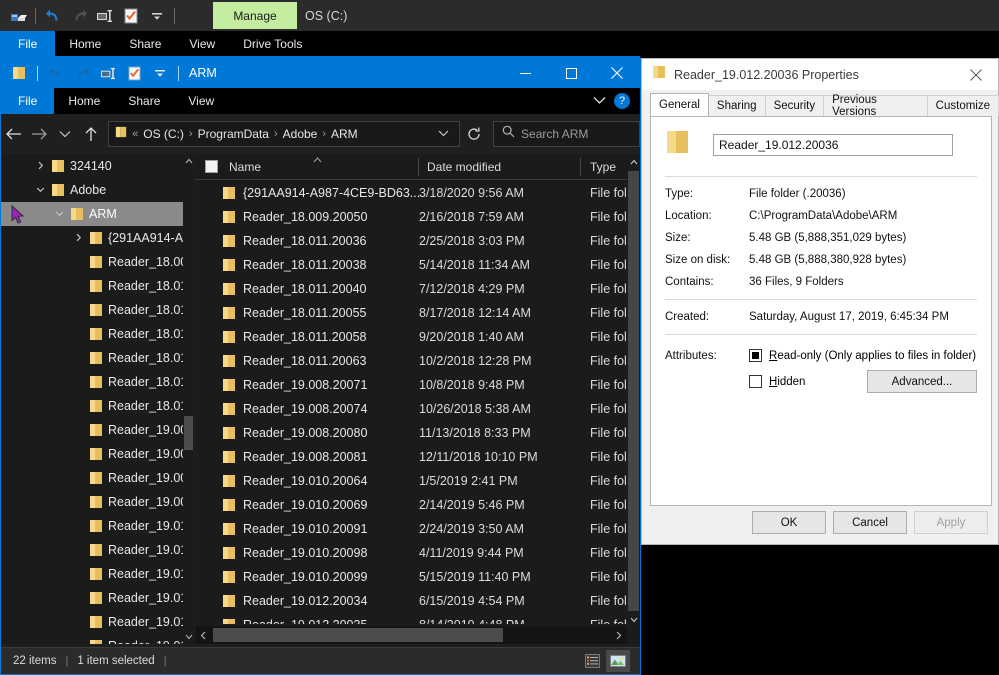 The width and height of the screenshot is (999, 675). What do you see at coordinates (622, 101) in the screenshot?
I see `help-icon: ?` at bounding box center [622, 101].